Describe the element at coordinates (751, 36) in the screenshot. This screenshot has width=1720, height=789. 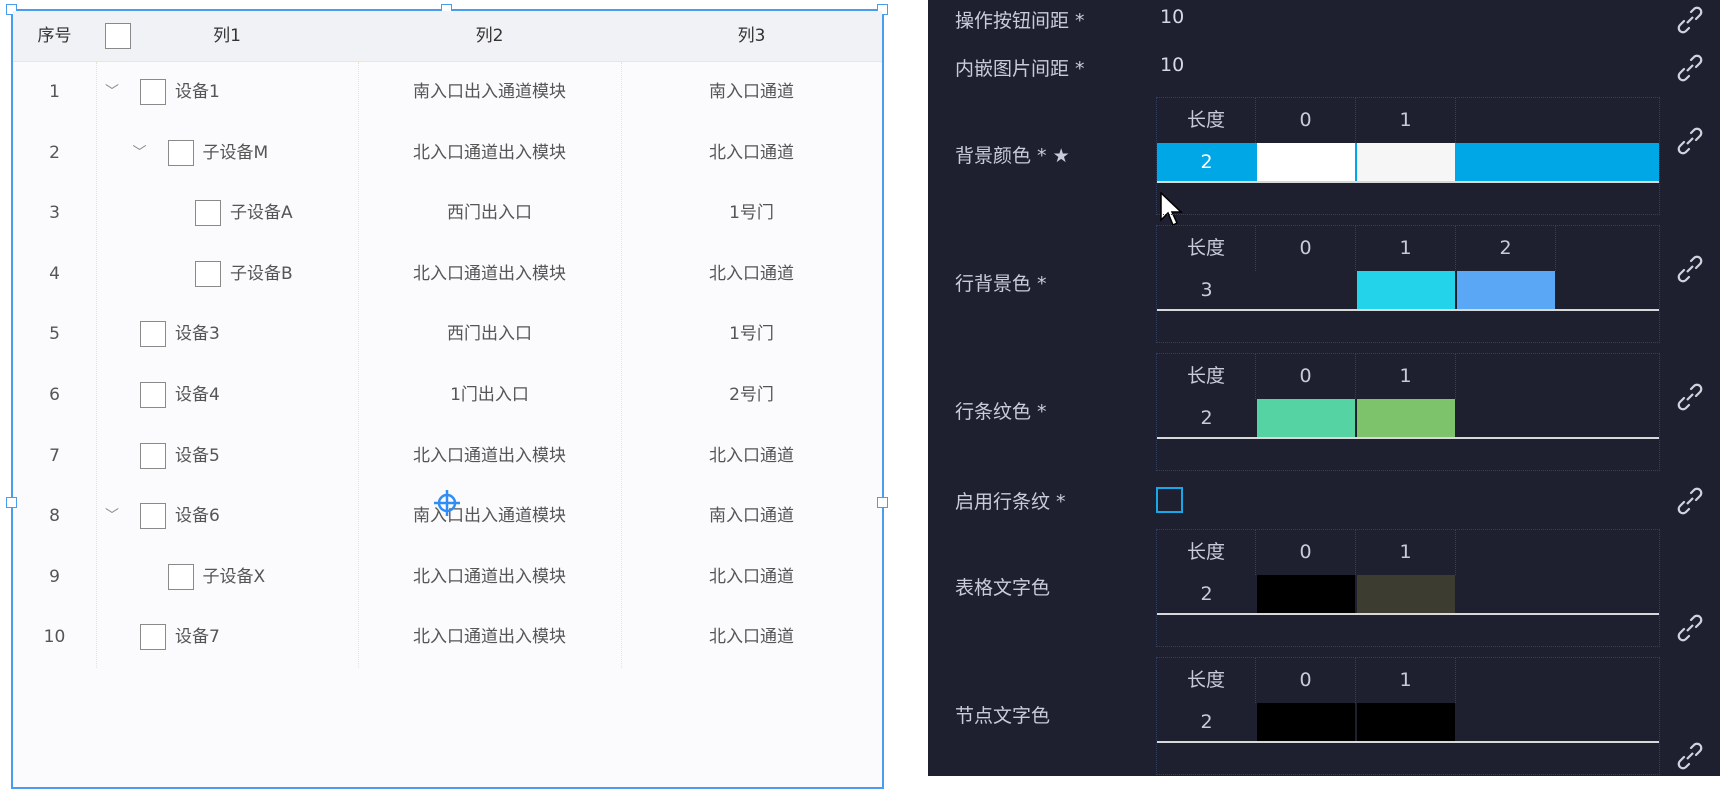
I see `header-col3: 列3` at that location.